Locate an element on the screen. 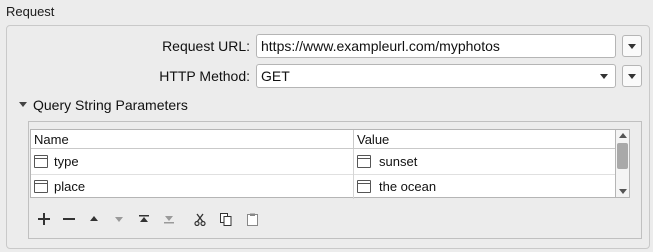 The height and width of the screenshot is (252, 653). add-icon is located at coordinates (44, 219).